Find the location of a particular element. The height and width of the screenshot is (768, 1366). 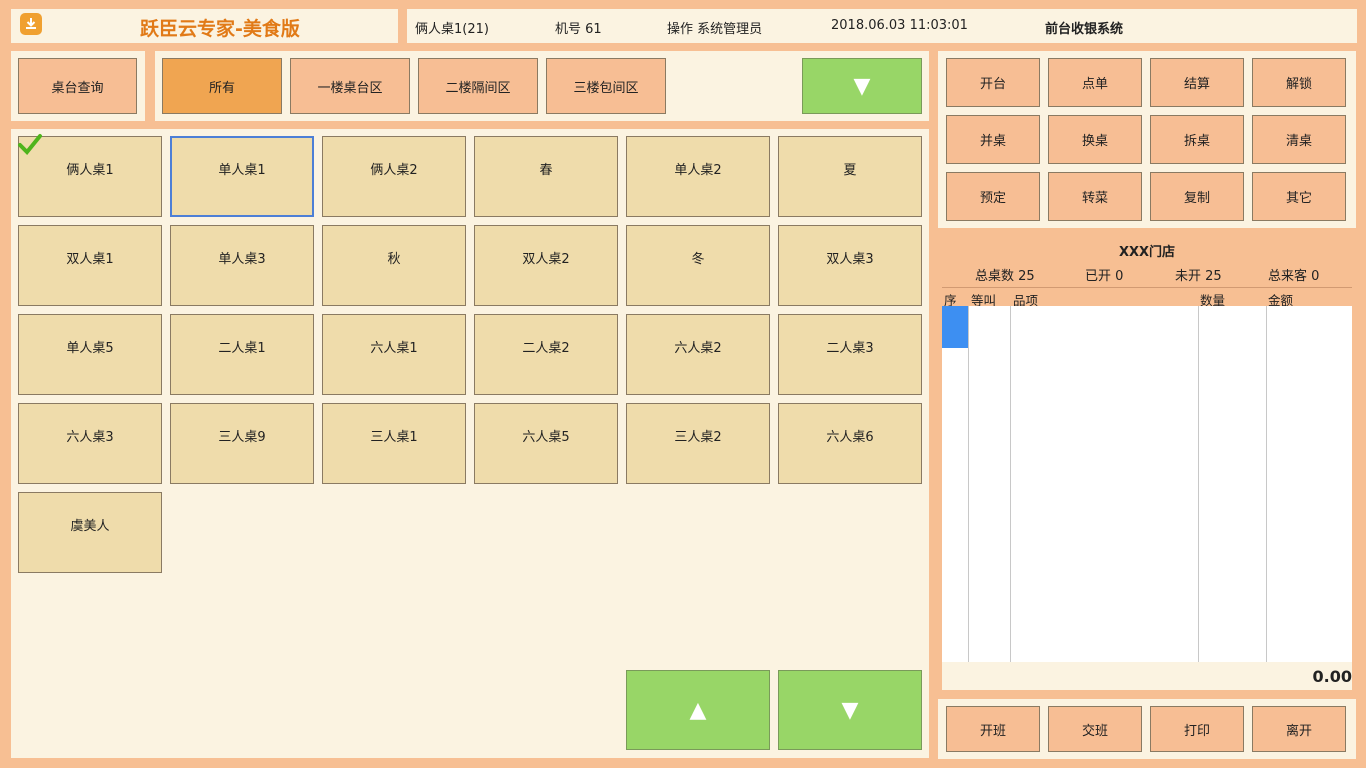

table-tile: 六人桌2 is located at coordinates (698, 354).